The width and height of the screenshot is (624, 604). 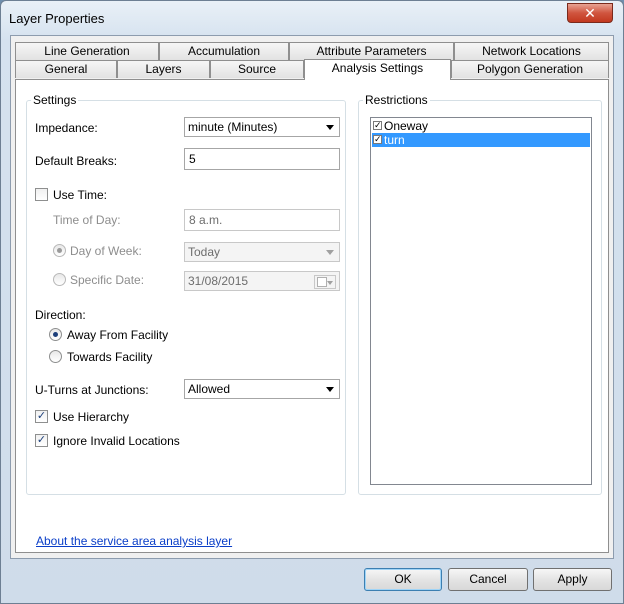 I want to click on tab-label: Source, so click(x=257, y=69).